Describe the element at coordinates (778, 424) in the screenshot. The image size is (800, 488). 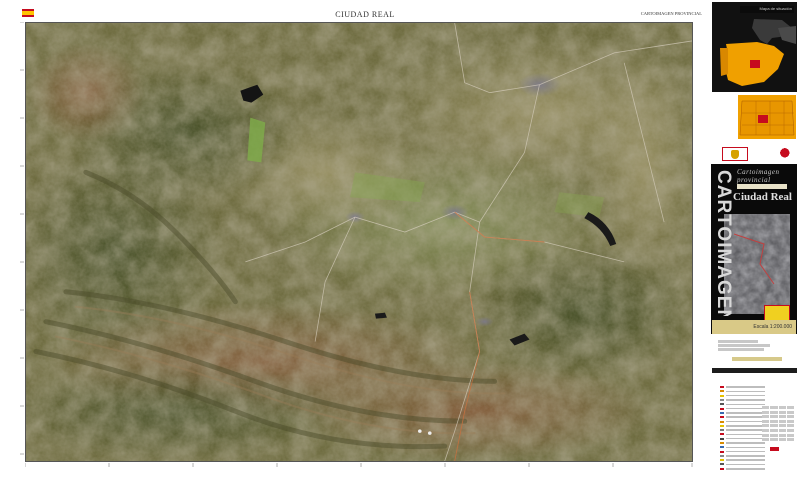
I see `sheet-index-grid` at that location.